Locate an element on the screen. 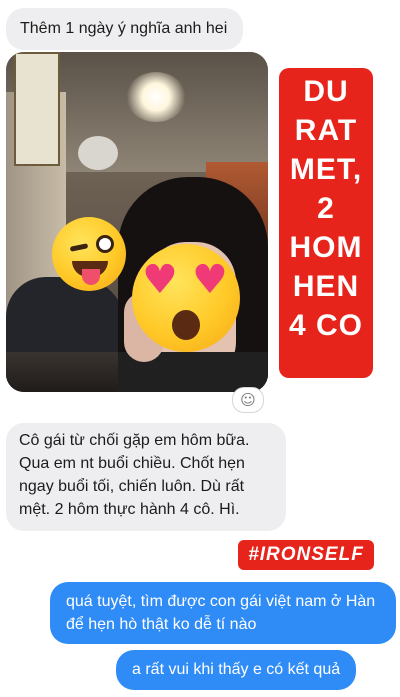  overlay-line: 4 CO is located at coordinates (326, 325).